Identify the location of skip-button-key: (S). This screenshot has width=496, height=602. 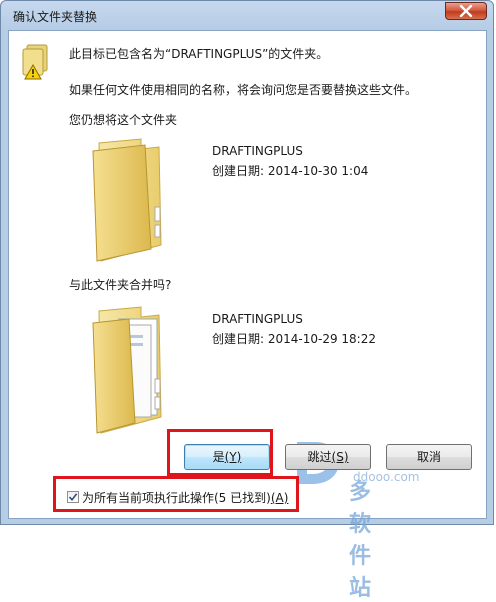
(340, 457).